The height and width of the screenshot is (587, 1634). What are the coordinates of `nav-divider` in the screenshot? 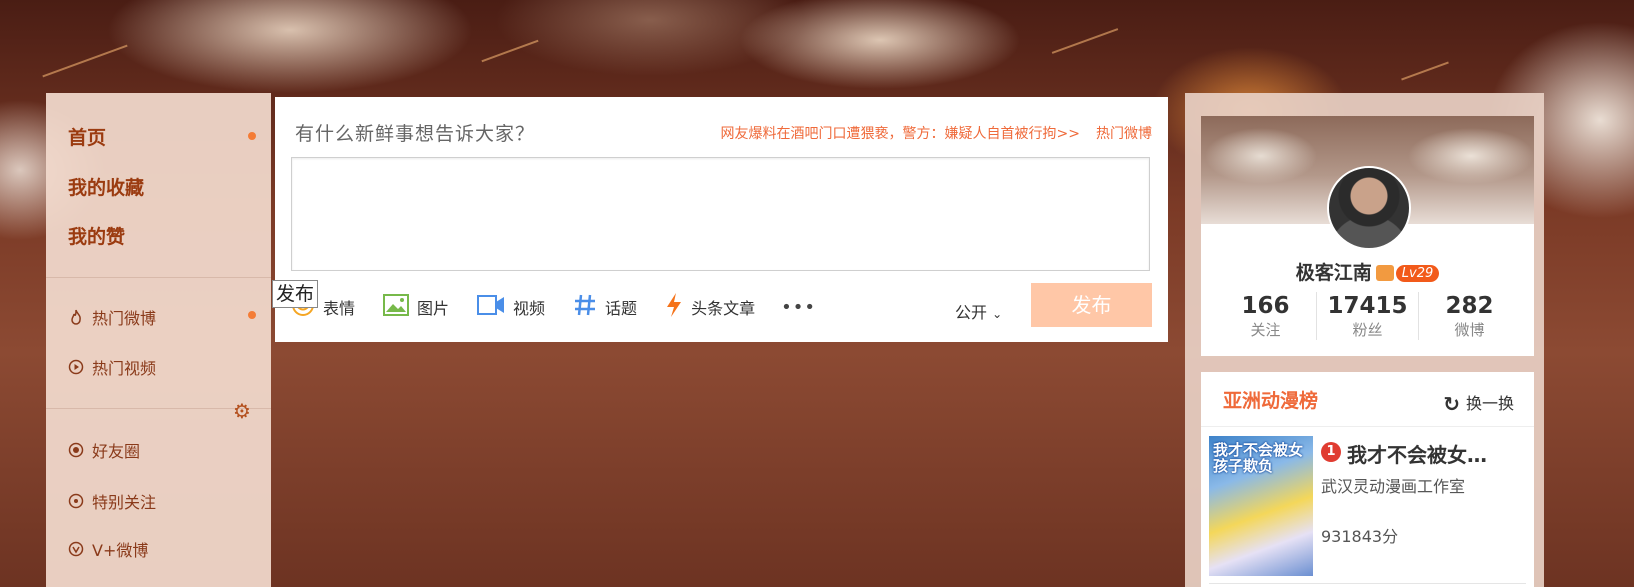 It's located at (158, 277).